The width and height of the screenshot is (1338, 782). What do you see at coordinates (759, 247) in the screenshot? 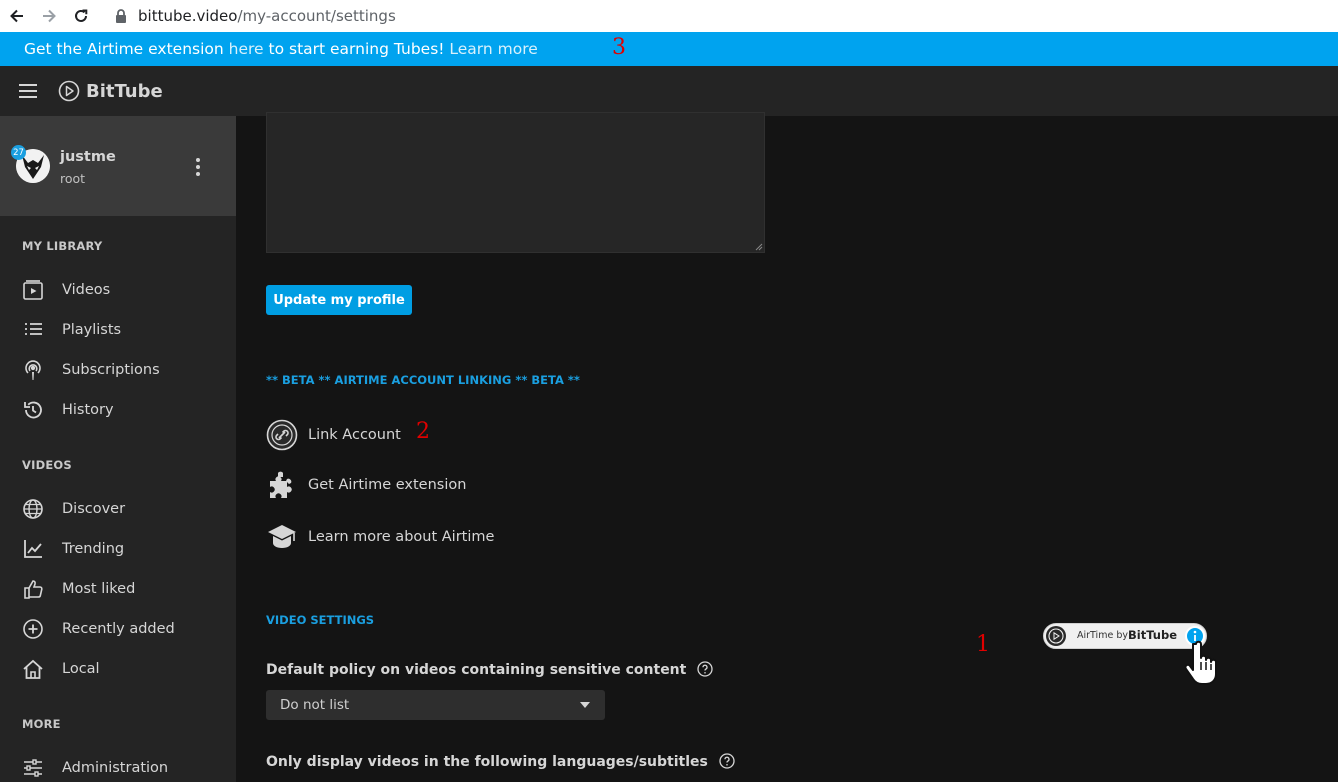
I see `resize-handle-icon` at bounding box center [759, 247].